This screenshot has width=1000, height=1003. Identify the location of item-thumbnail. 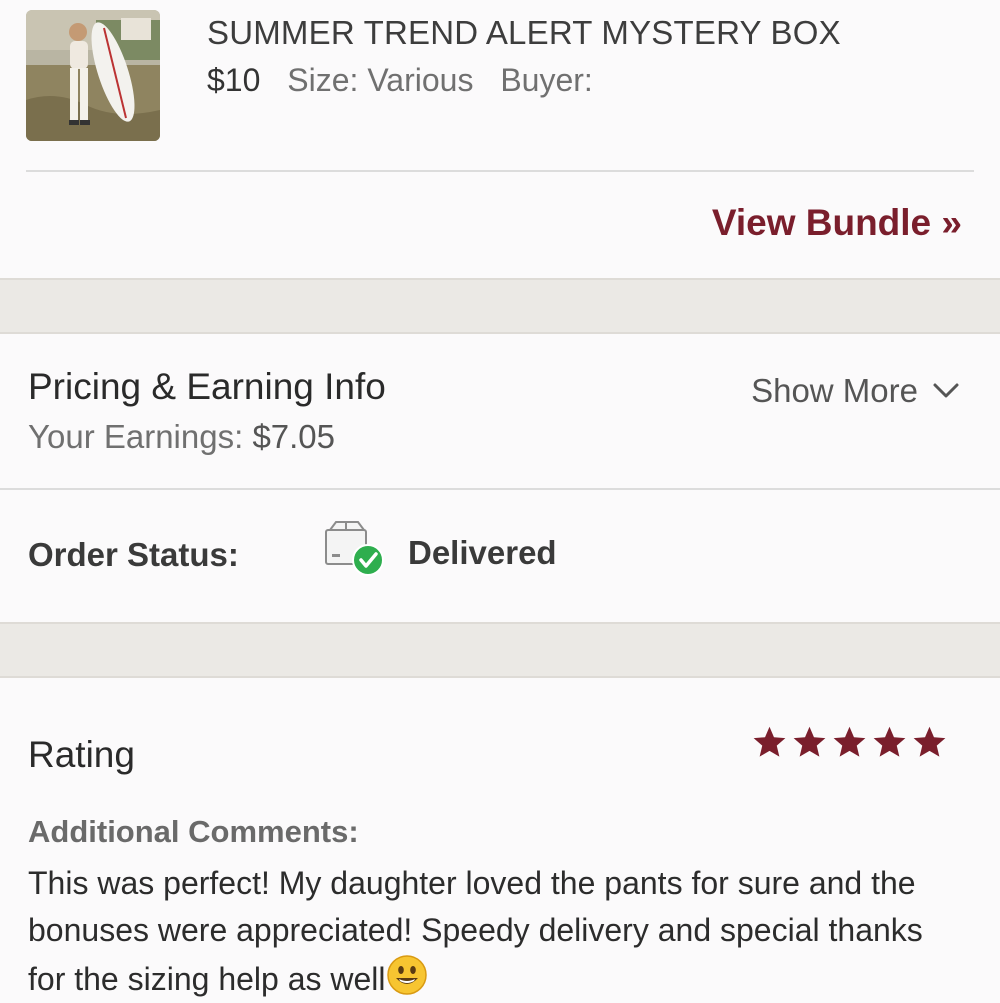
(93, 75).